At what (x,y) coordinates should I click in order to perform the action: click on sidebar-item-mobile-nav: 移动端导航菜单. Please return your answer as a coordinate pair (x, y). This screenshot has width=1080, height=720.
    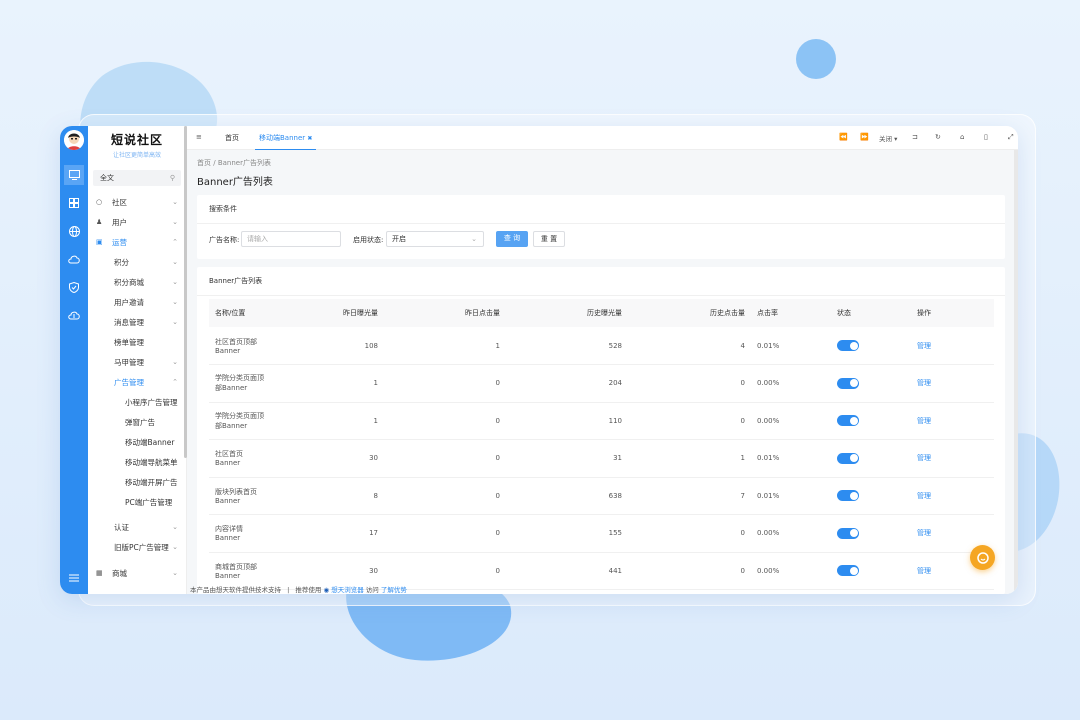
    Looking at the image, I should click on (137, 462).